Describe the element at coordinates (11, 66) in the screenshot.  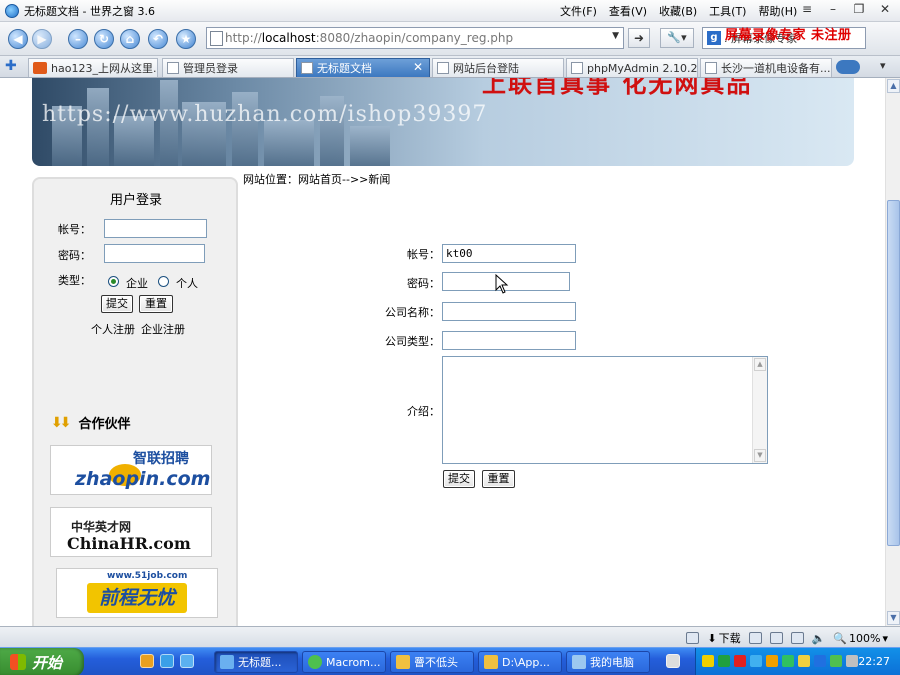
I see `new-tab-icon: ✚` at that location.